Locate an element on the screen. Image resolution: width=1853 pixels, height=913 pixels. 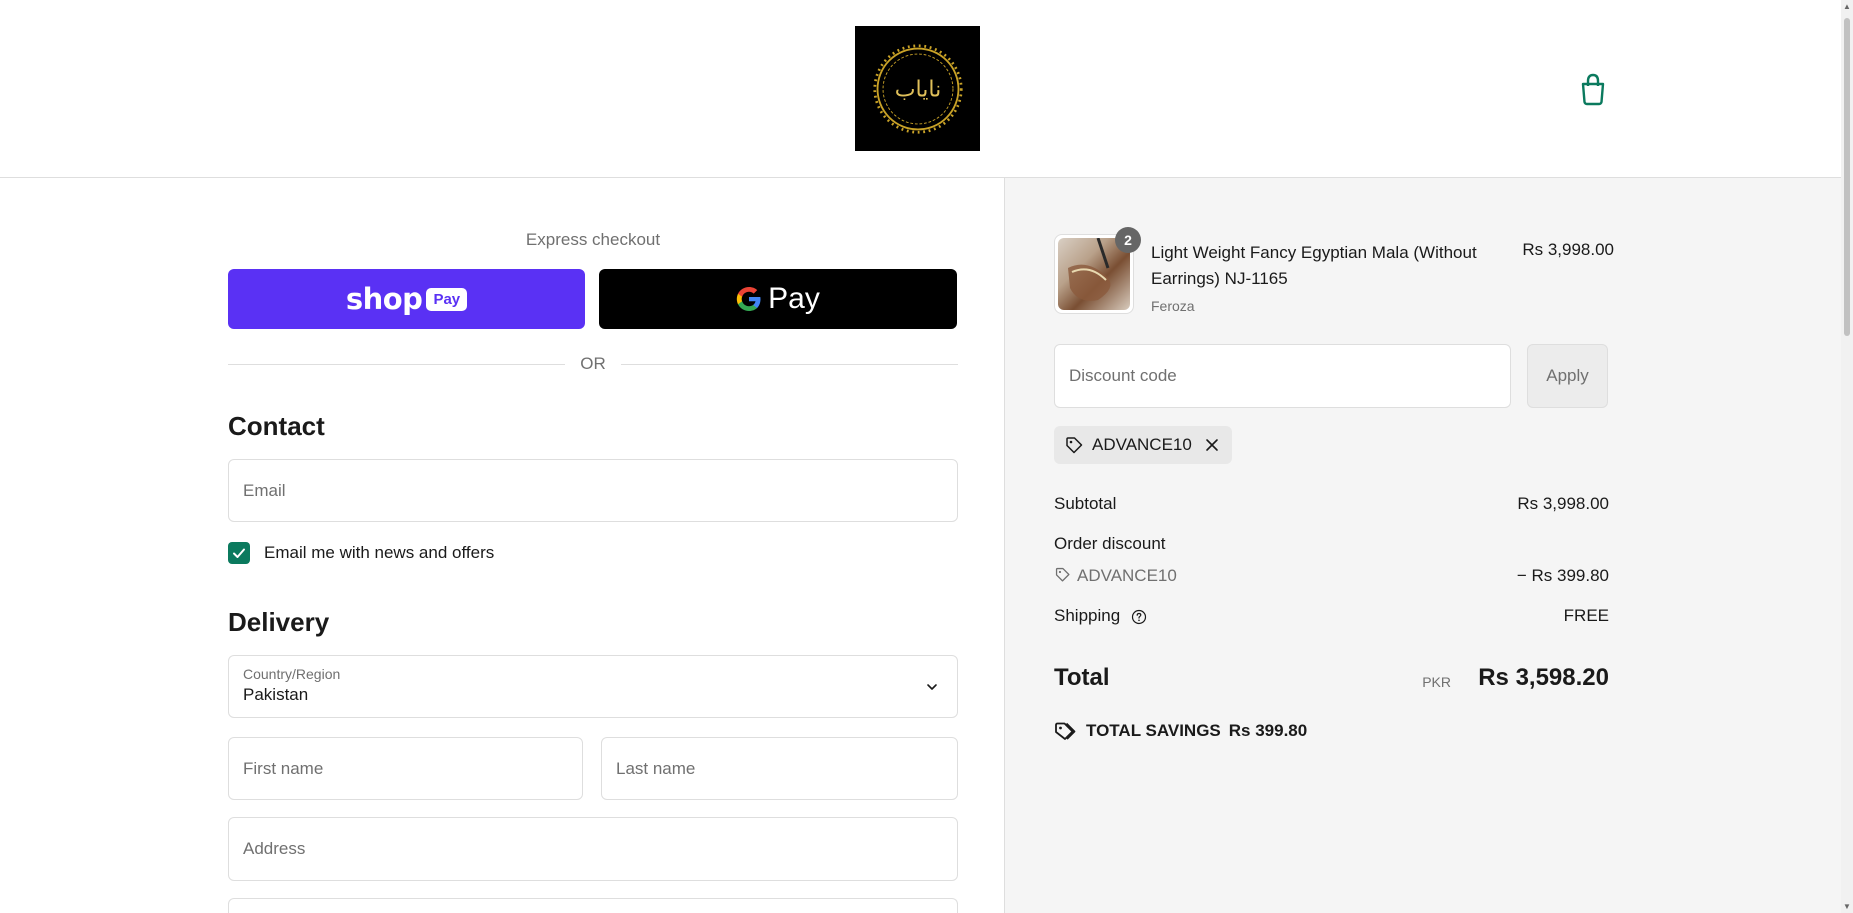
cart-button is located at coordinates (1593, 89).